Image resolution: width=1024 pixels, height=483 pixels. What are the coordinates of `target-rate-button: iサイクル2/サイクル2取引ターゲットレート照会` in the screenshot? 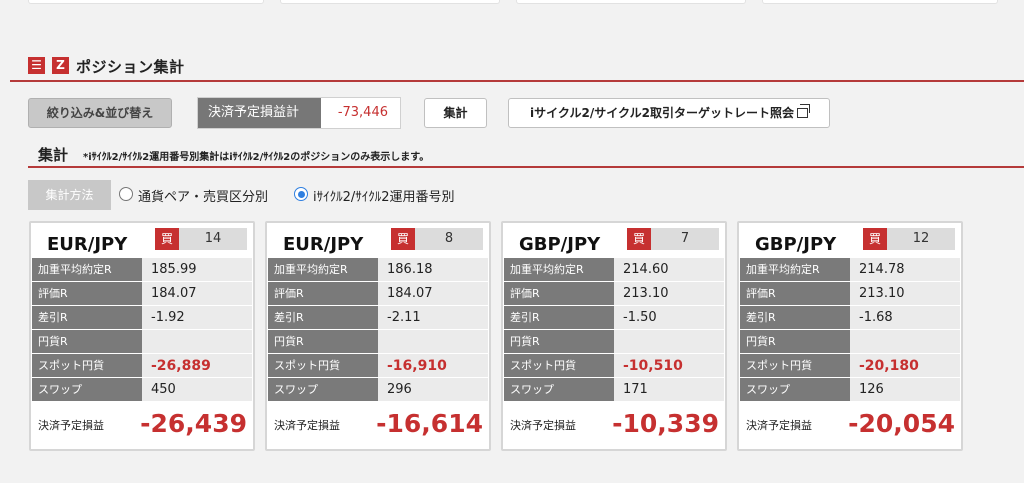 It's located at (669, 113).